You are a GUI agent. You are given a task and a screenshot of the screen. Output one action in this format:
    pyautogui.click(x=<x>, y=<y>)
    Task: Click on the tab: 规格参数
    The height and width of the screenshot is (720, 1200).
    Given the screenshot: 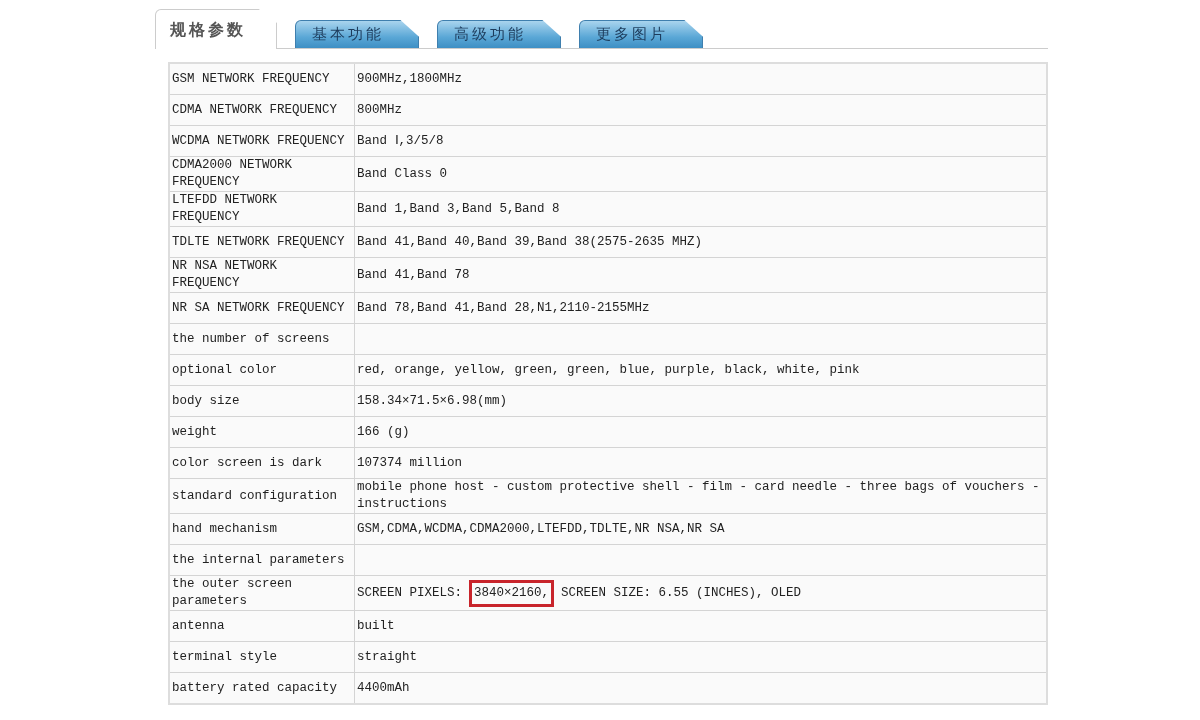 What is the action you would take?
    pyautogui.click(x=216, y=29)
    